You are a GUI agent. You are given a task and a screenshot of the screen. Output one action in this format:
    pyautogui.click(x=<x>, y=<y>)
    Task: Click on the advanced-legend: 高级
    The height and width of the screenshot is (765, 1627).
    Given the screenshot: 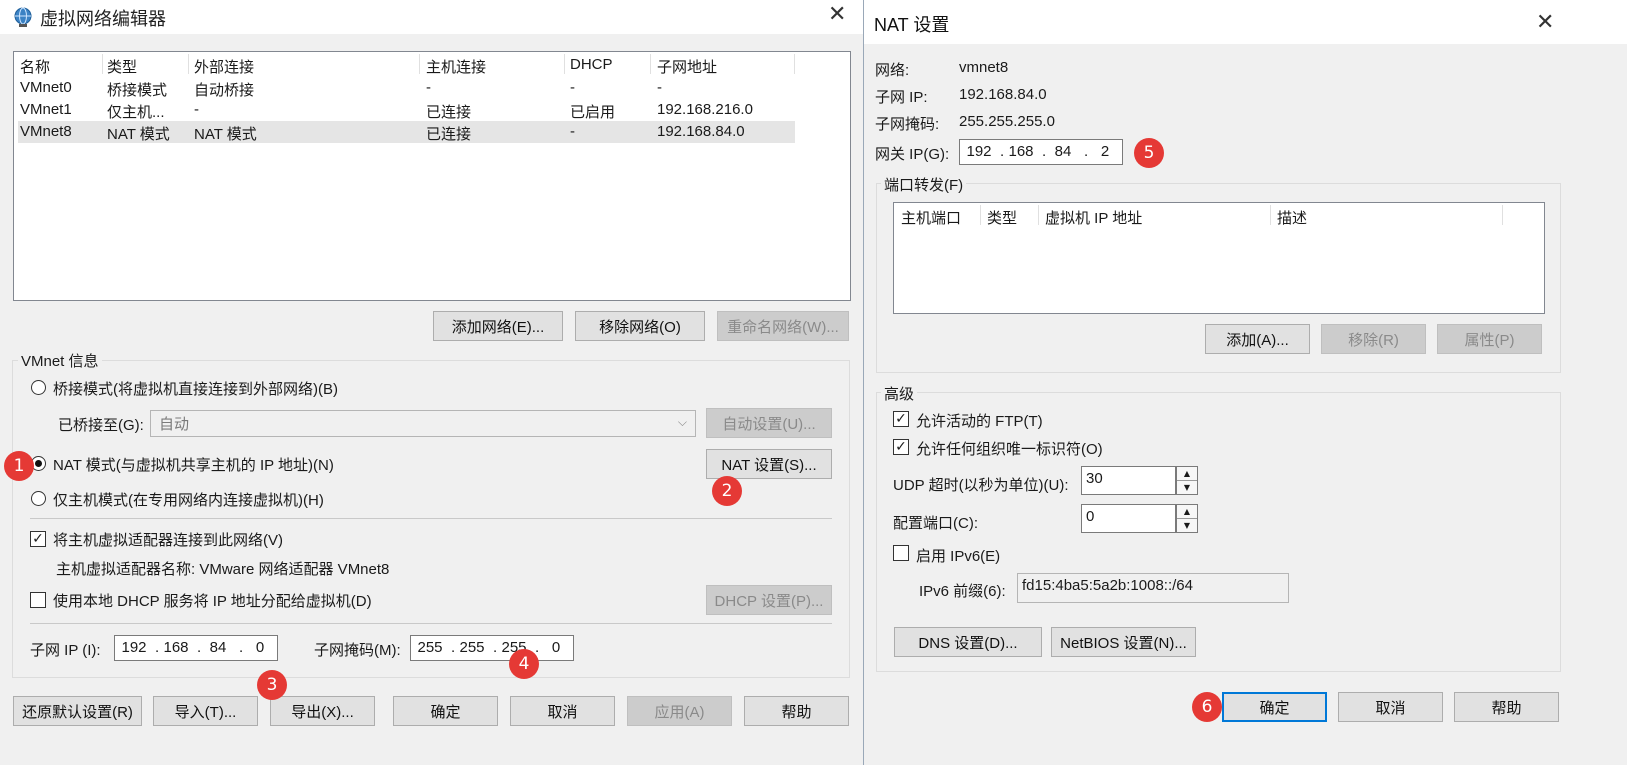 What is the action you would take?
    pyautogui.click(x=899, y=393)
    